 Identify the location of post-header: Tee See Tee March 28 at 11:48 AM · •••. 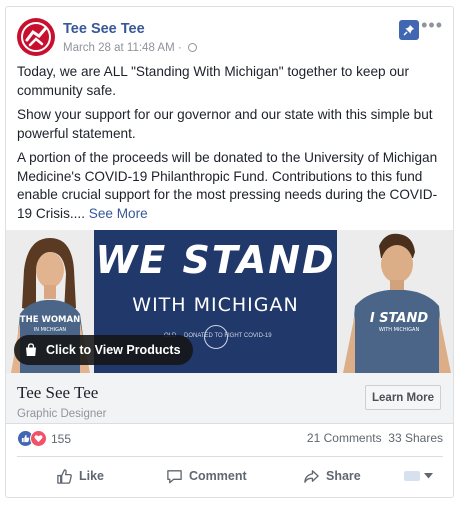
(230, 37).